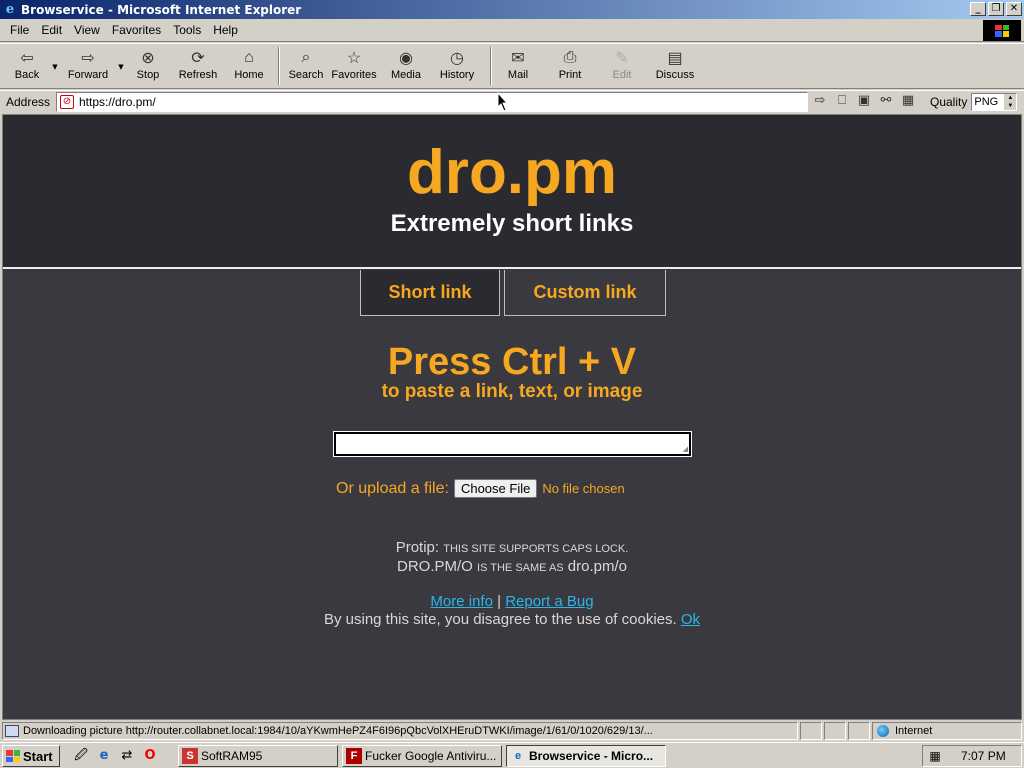  Describe the element at coordinates (622, 75) in the screenshot. I see `edit-label: Edit` at that location.